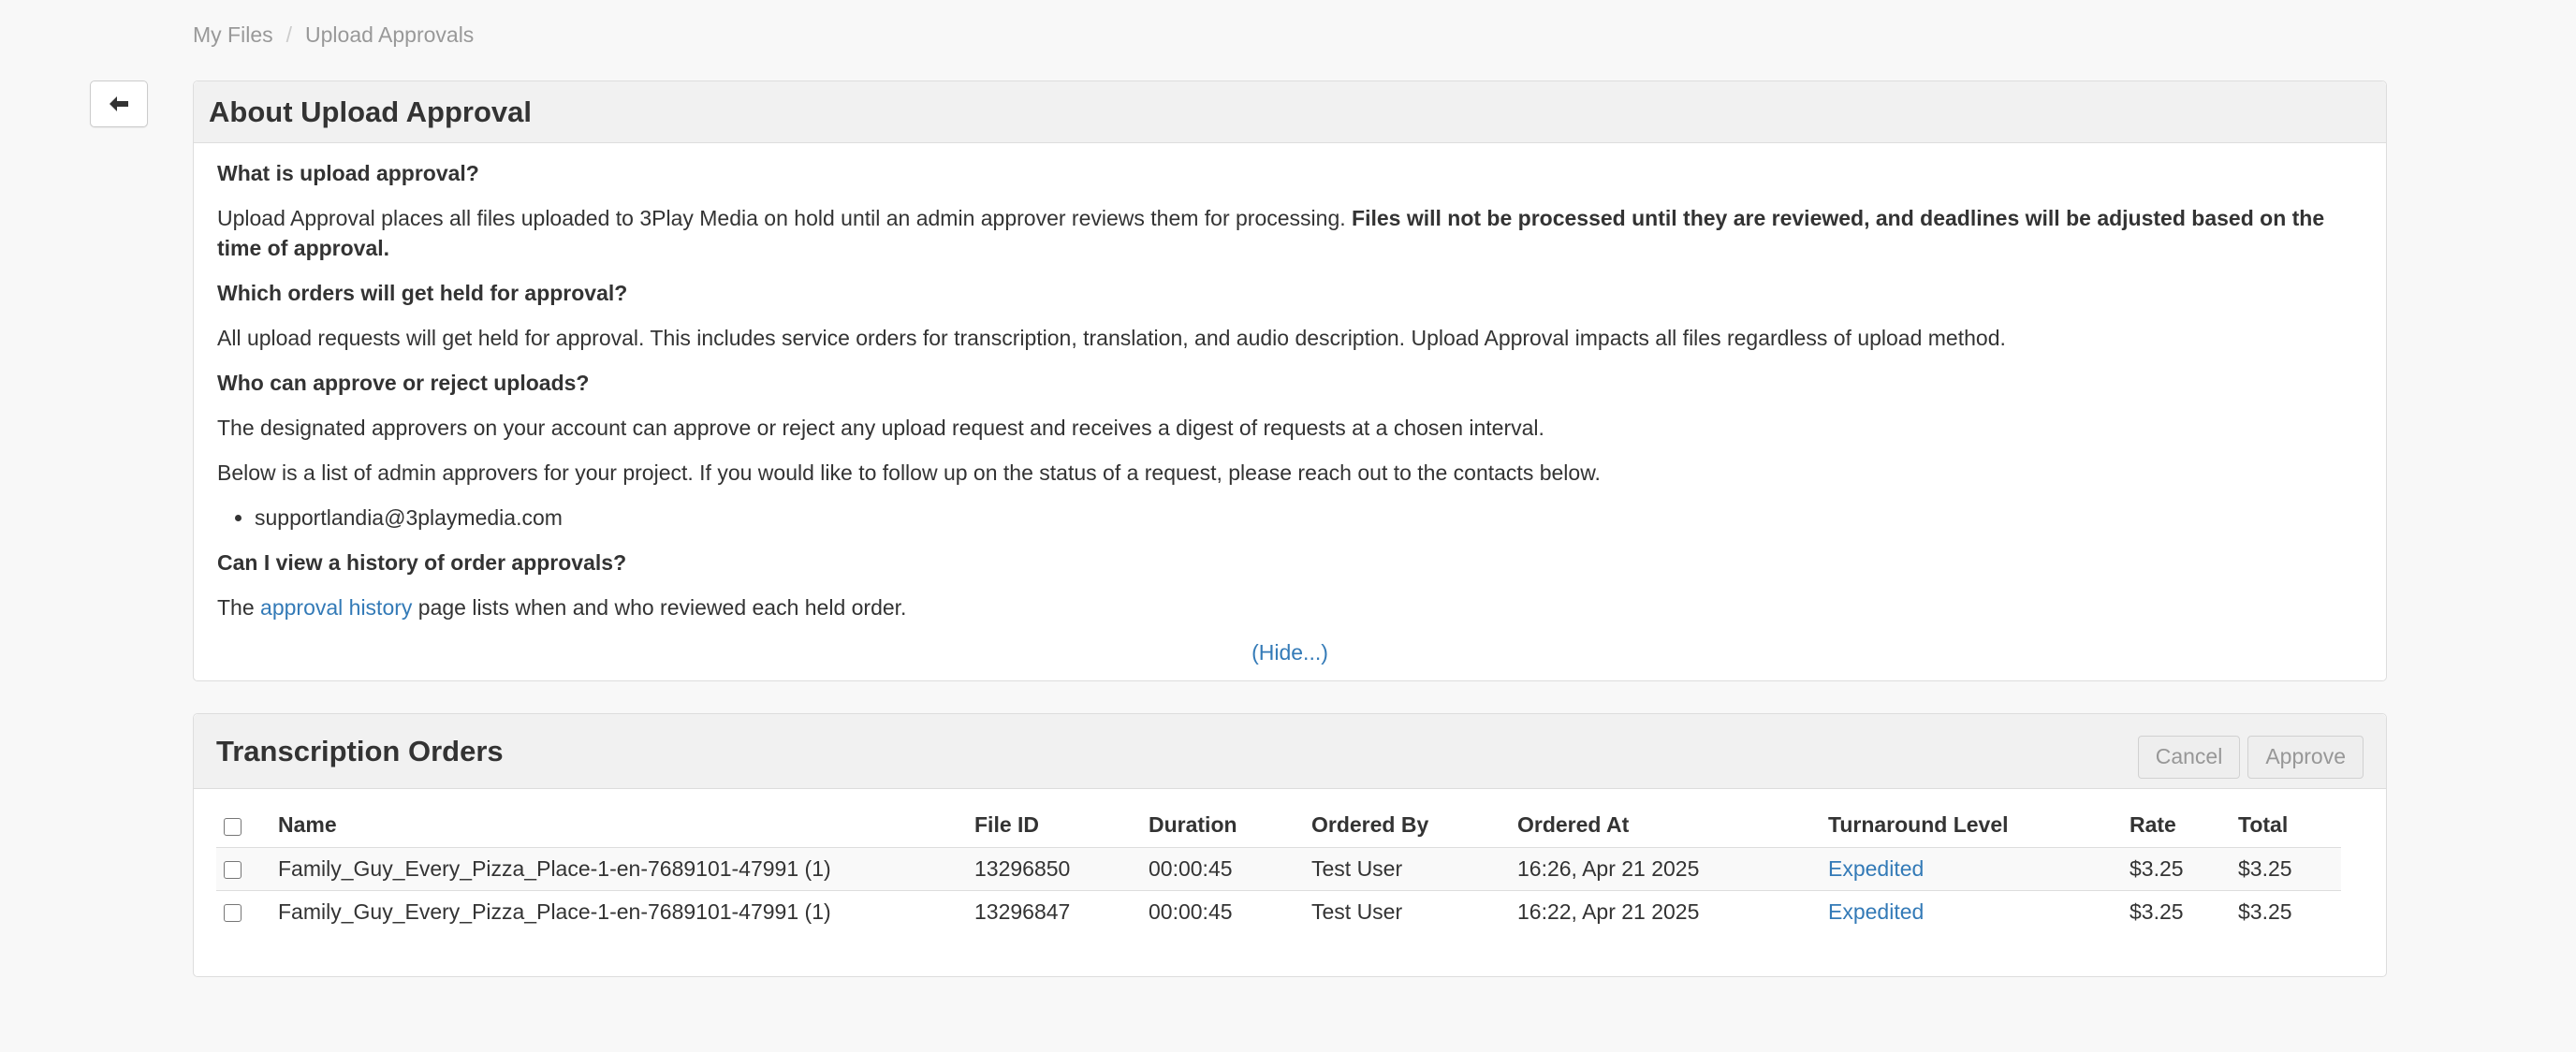 This screenshot has height=1052, width=2576. I want to click on cell-ordered-at: 16:22, Apr 21 2025, so click(1665, 911).